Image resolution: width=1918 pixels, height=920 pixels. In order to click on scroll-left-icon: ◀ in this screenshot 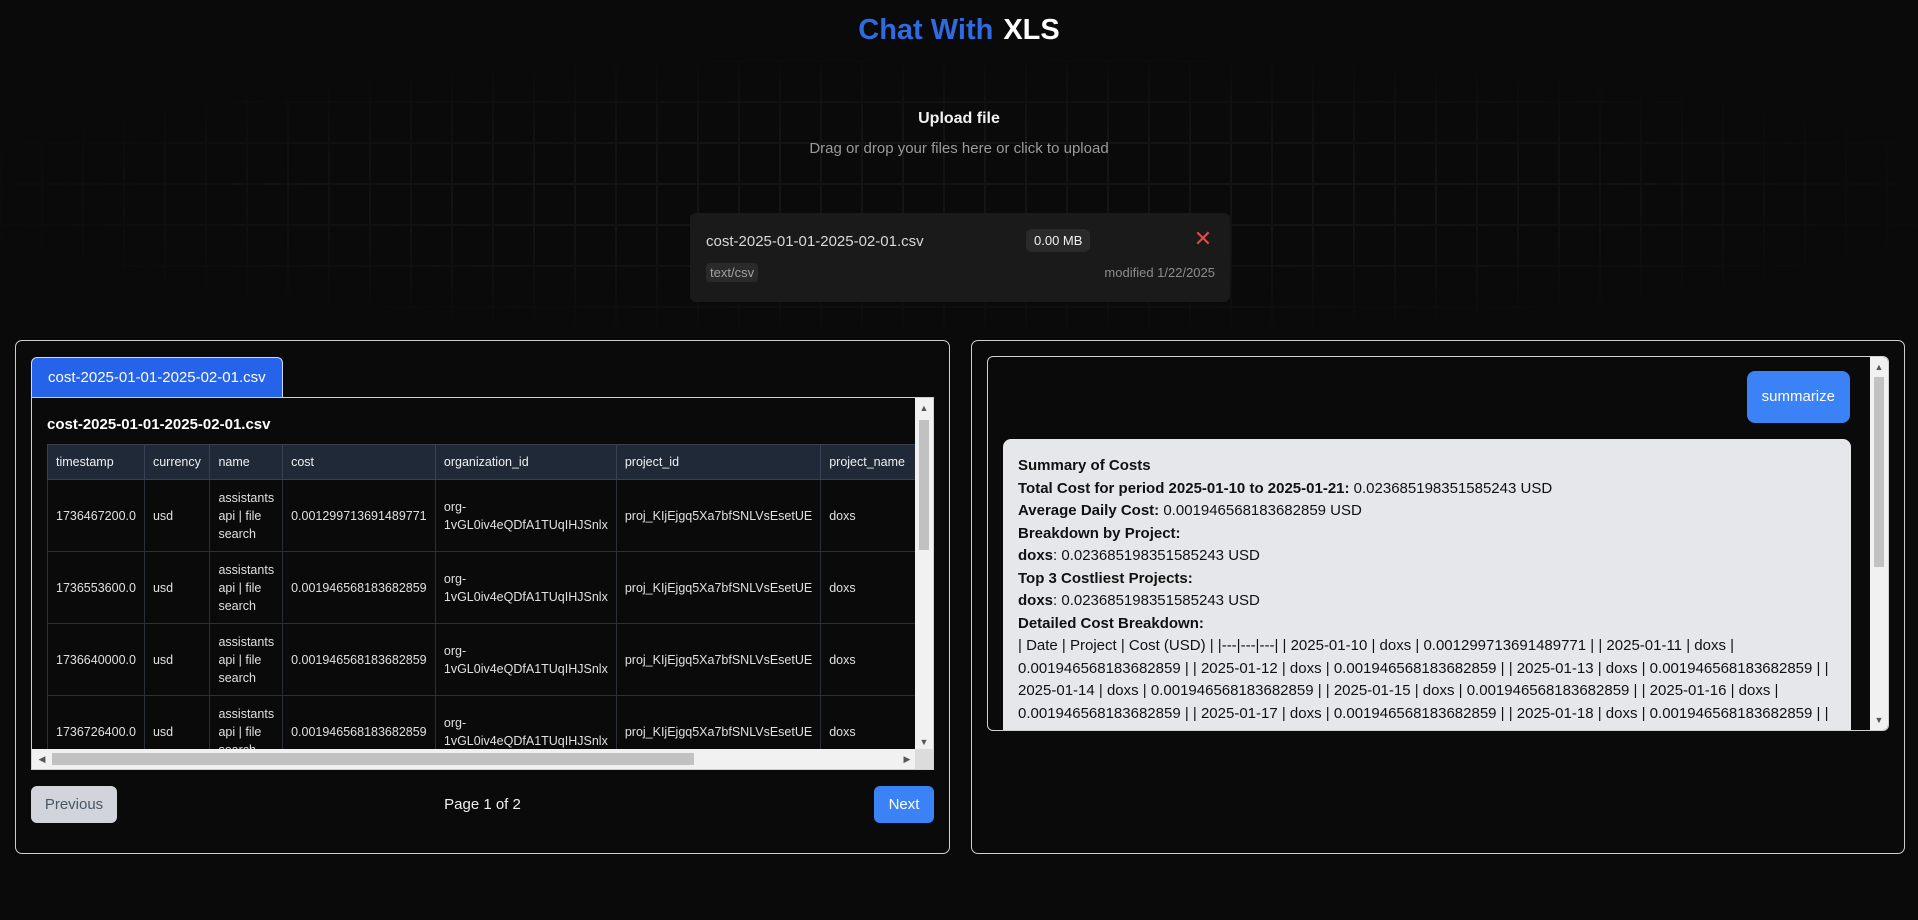, I will do `click(42, 759)`.